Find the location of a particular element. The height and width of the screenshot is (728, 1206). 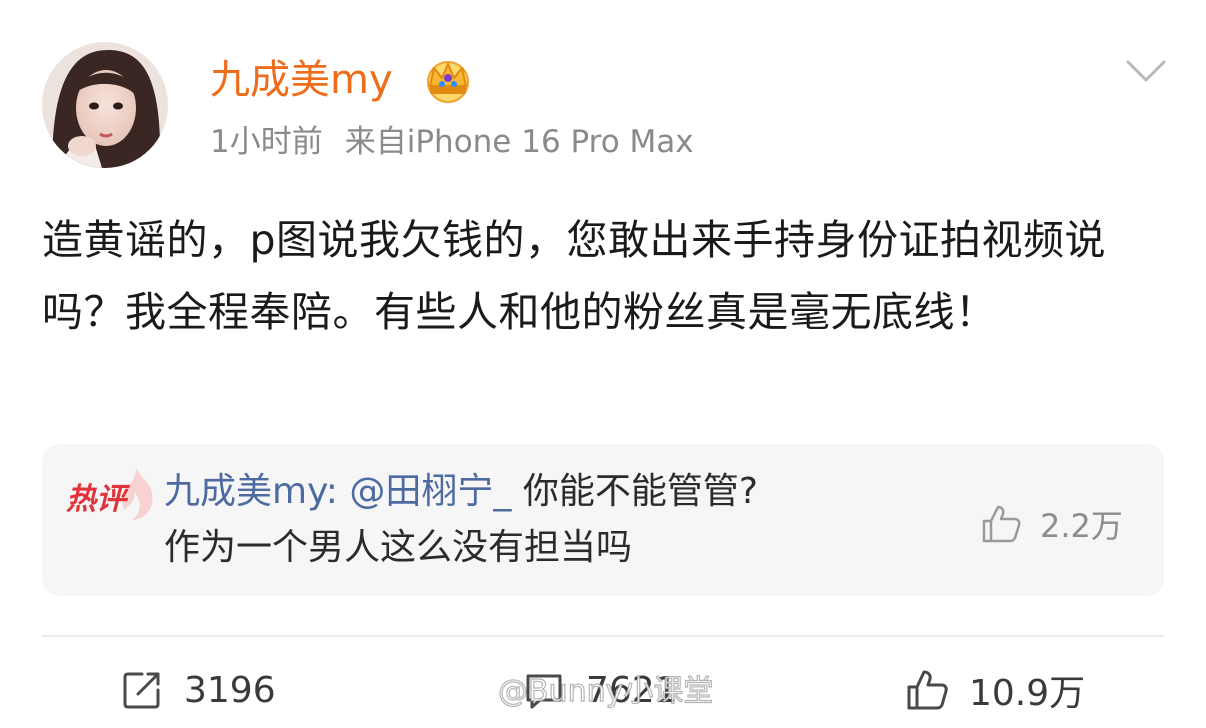

post-time: 1小时前 is located at coordinates (266, 142).